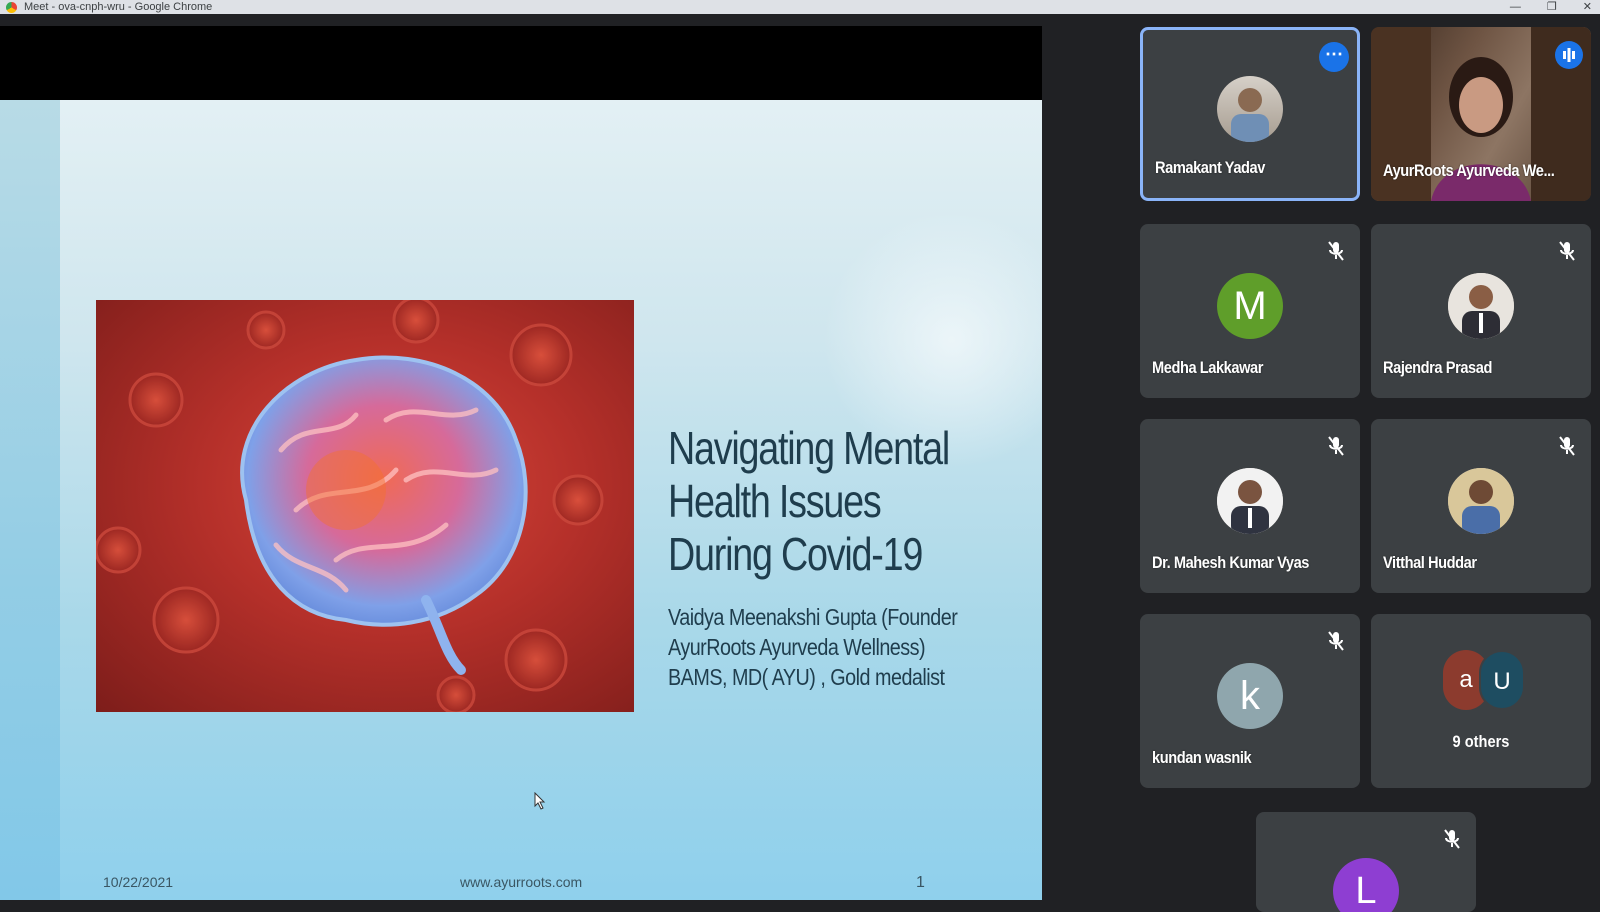 The image size is (1600, 912). I want to click on avatar: L, so click(1366, 885).